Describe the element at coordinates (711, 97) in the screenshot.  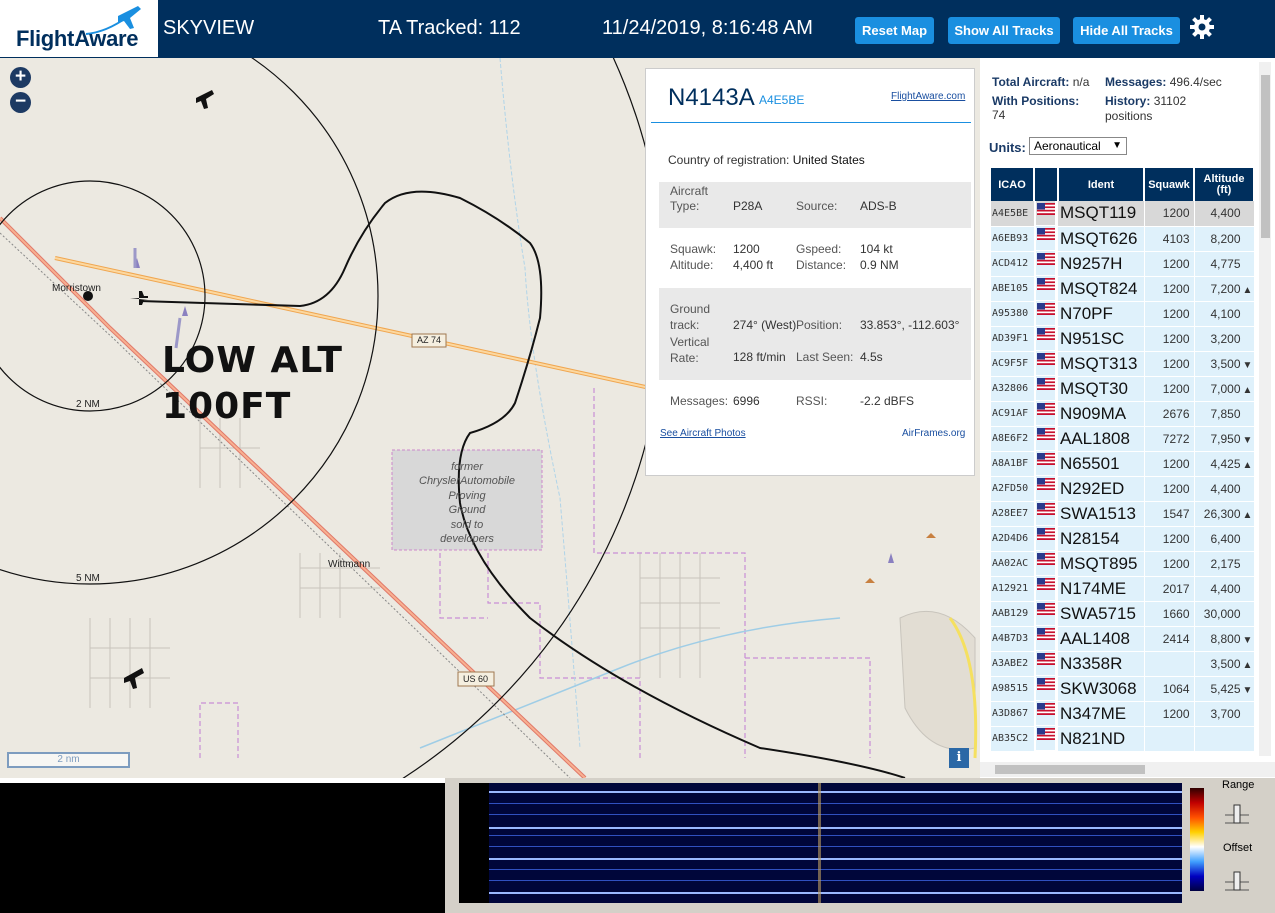
I see `selected-callsign: N4143A` at that location.